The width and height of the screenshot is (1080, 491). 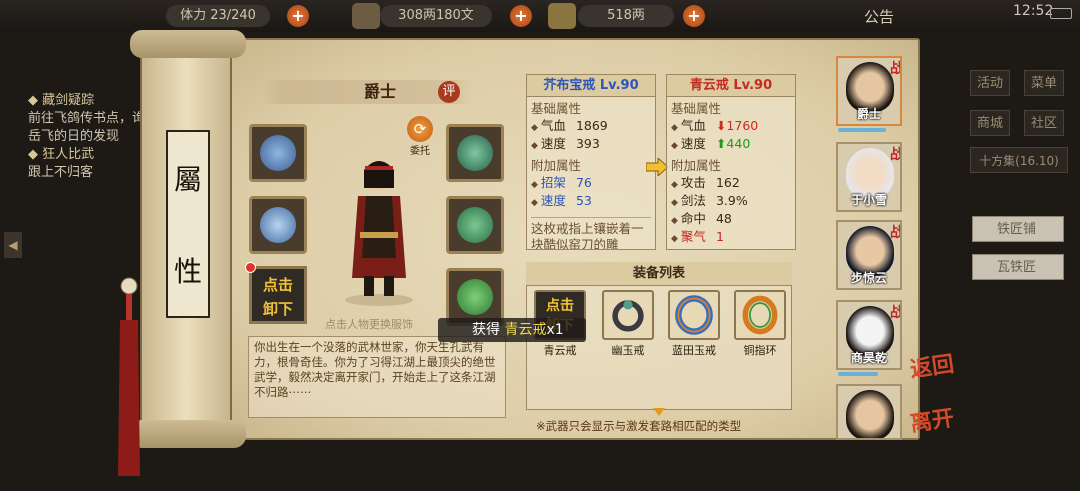 What do you see at coordinates (639, 426) in the screenshot?
I see `equipment-note: ※武器只会显示与激发套路相匹配的类型` at bounding box center [639, 426].